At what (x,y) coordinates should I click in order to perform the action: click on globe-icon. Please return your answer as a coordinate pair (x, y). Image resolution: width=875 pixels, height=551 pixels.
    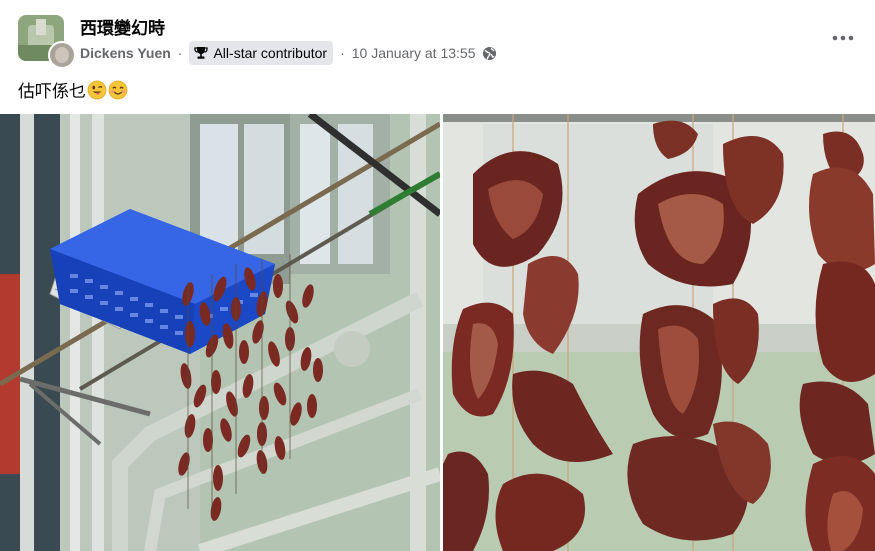
    Looking at the image, I should click on (489, 53).